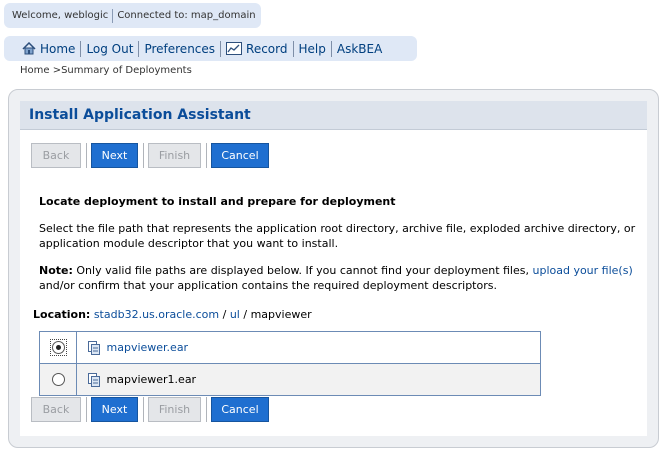 Image resolution: width=662 pixels, height=452 pixels. What do you see at coordinates (235, 314) in the screenshot?
I see `location-dir-link: ul` at bounding box center [235, 314].